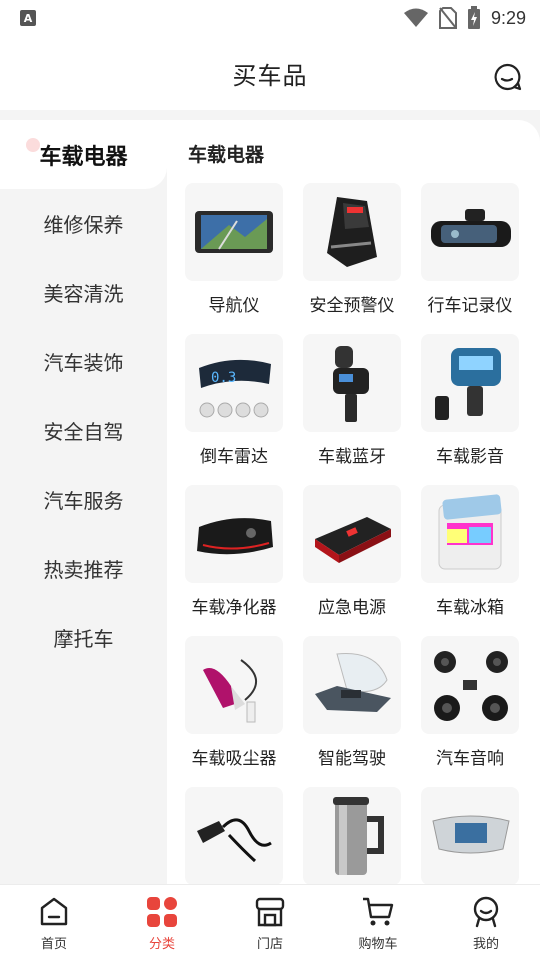  I want to click on fm-transmitter-image, so click(470, 383).